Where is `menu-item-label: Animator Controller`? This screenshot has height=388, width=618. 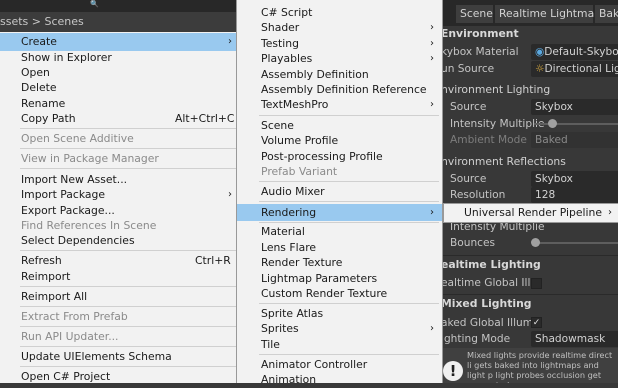 menu-item-label: Animator Controller is located at coordinates (314, 365).